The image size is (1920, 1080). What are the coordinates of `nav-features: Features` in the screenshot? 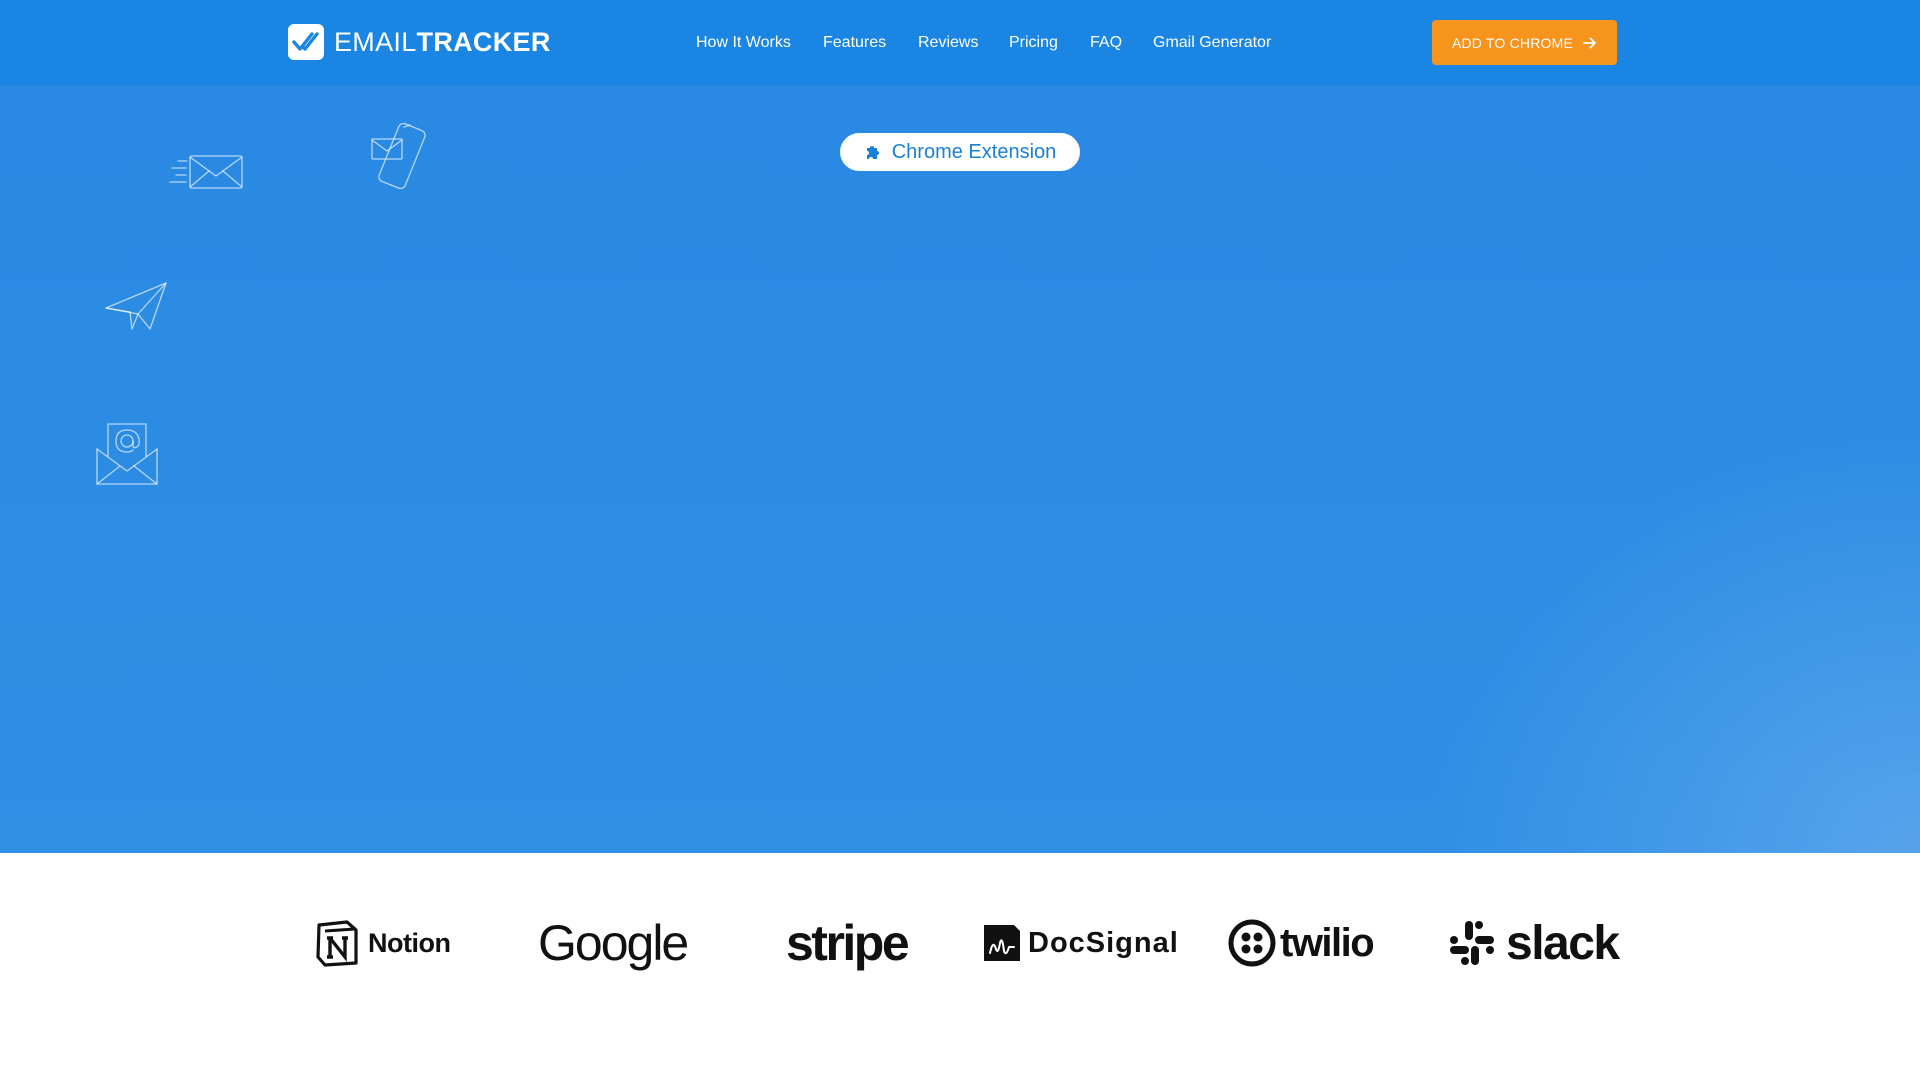 It's located at (854, 43).